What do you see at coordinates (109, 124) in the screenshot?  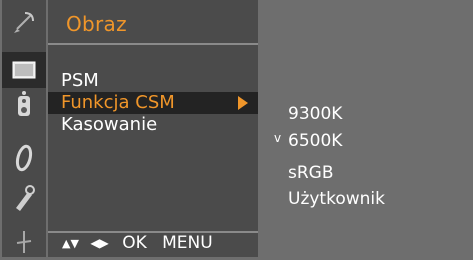 I see `menu-item-label: Kasowanie` at bounding box center [109, 124].